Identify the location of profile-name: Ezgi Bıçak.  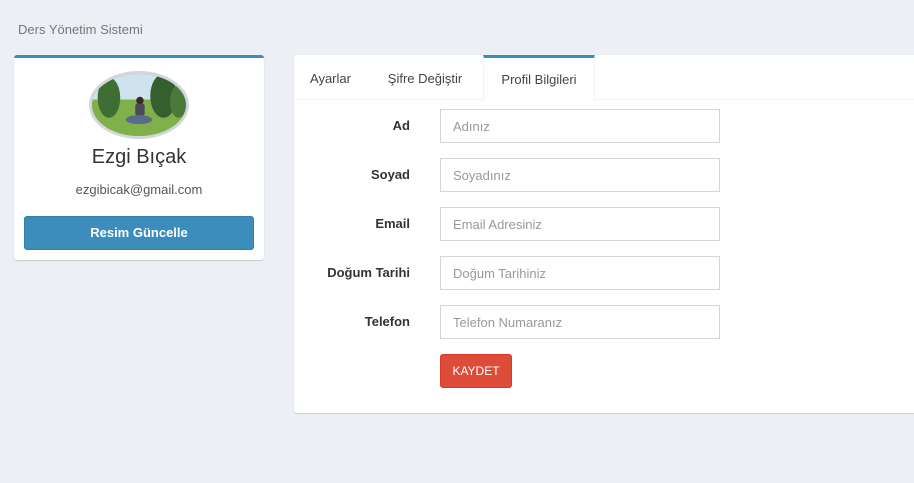
(139, 157).